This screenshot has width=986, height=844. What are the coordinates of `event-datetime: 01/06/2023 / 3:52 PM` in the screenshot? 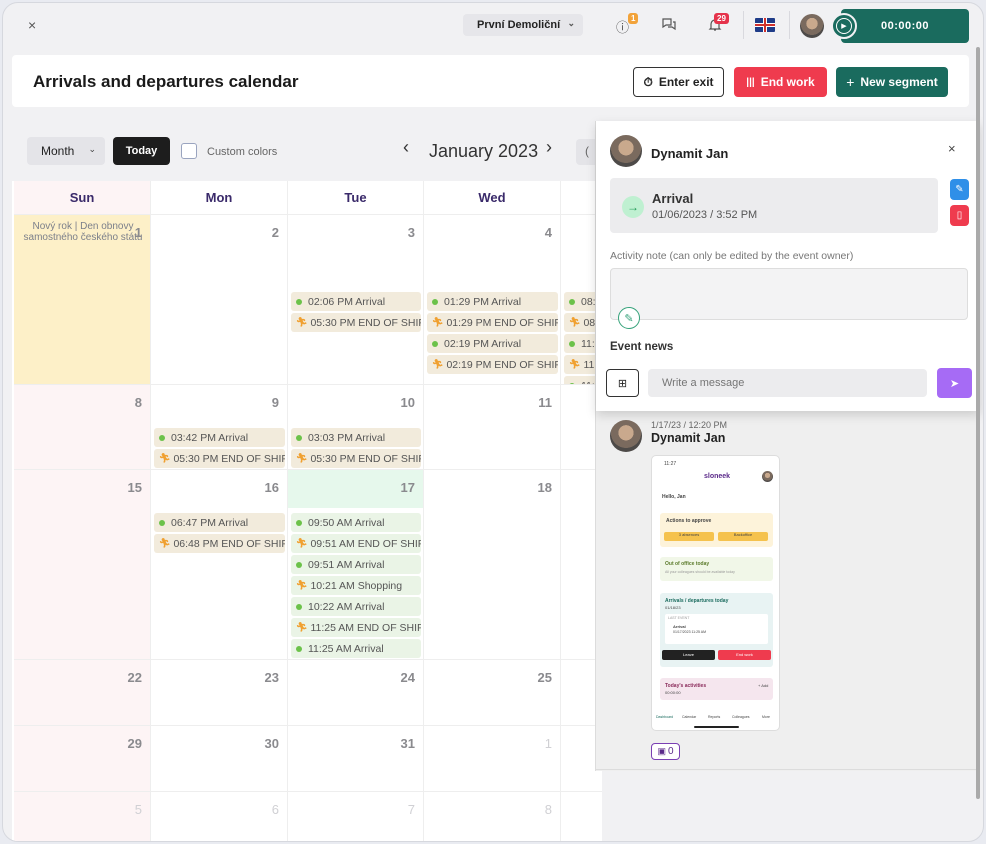 It's located at (705, 215).